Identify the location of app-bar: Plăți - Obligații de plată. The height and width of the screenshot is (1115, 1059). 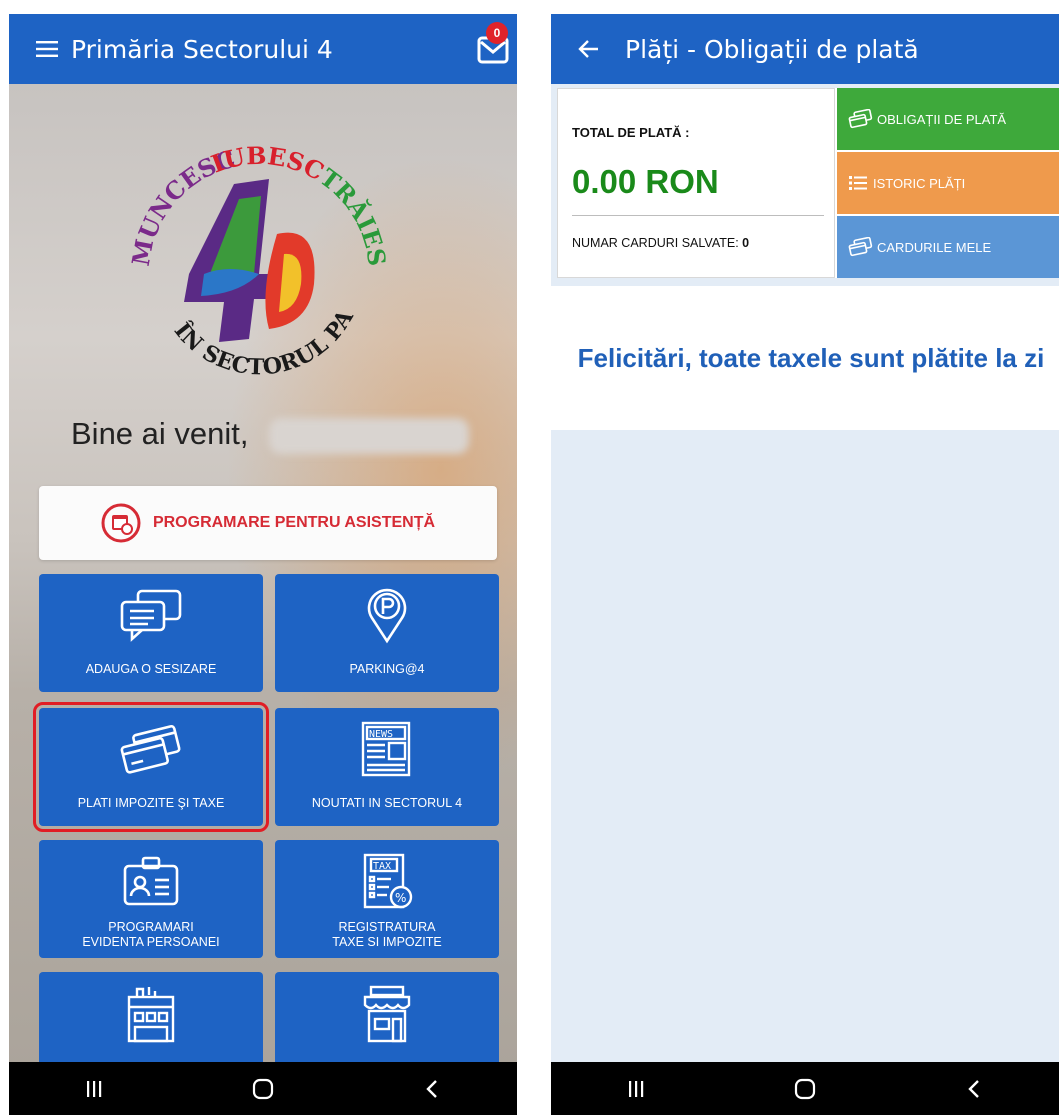
(805, 49).